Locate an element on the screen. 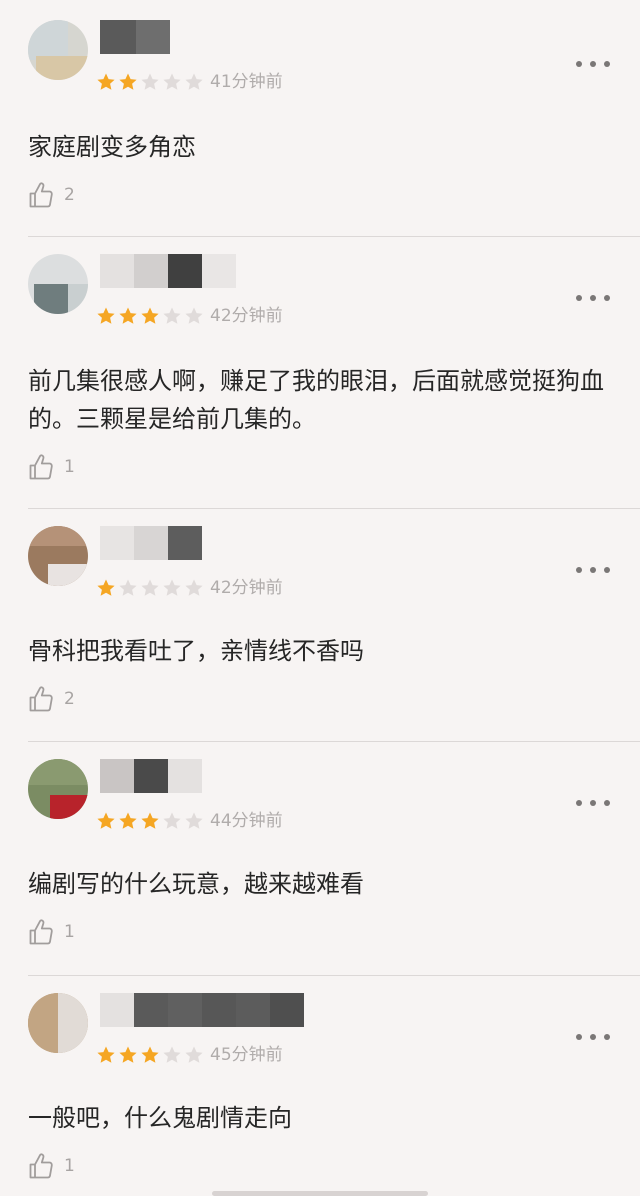 The width and height of the screenshot is (640, 1196). scrollbar is located at coordinates (320, 1193).